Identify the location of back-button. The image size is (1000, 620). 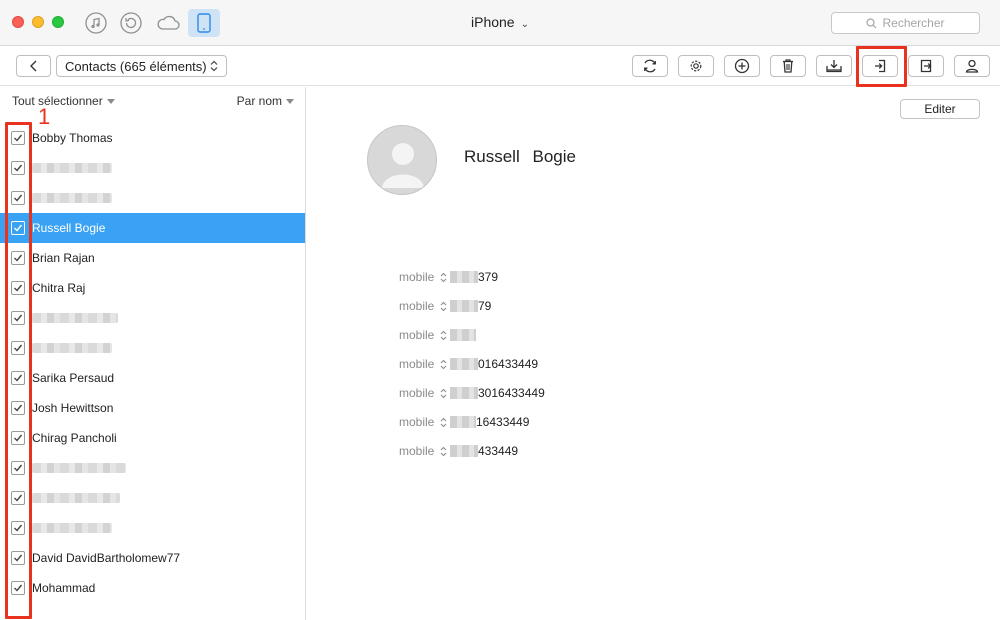
(33, 66).